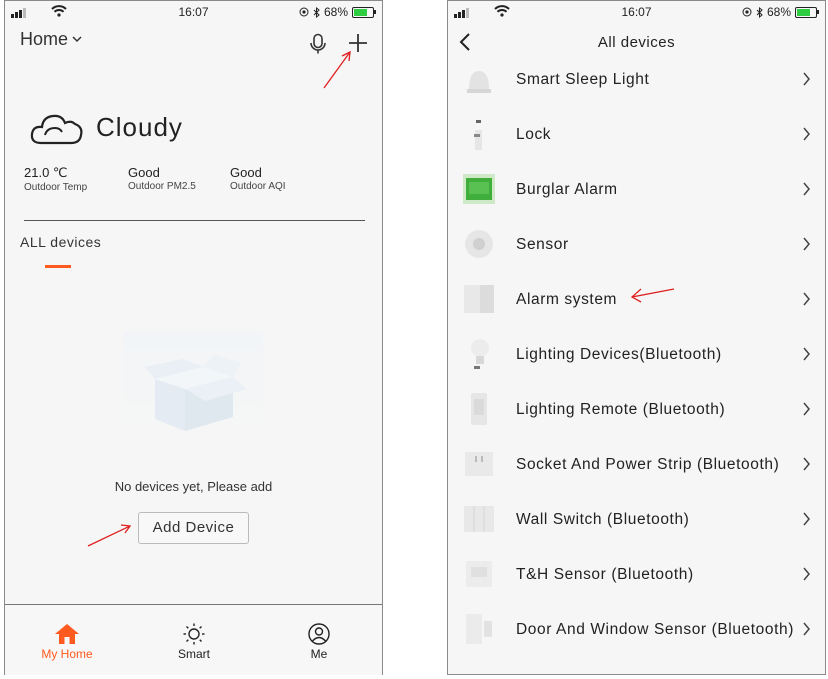 Image resolution: width=828 pixels, height=679 pixels. Describe the element at coordinates (636, 134) in the screenshot. I see `list-item: Lock` at that location.